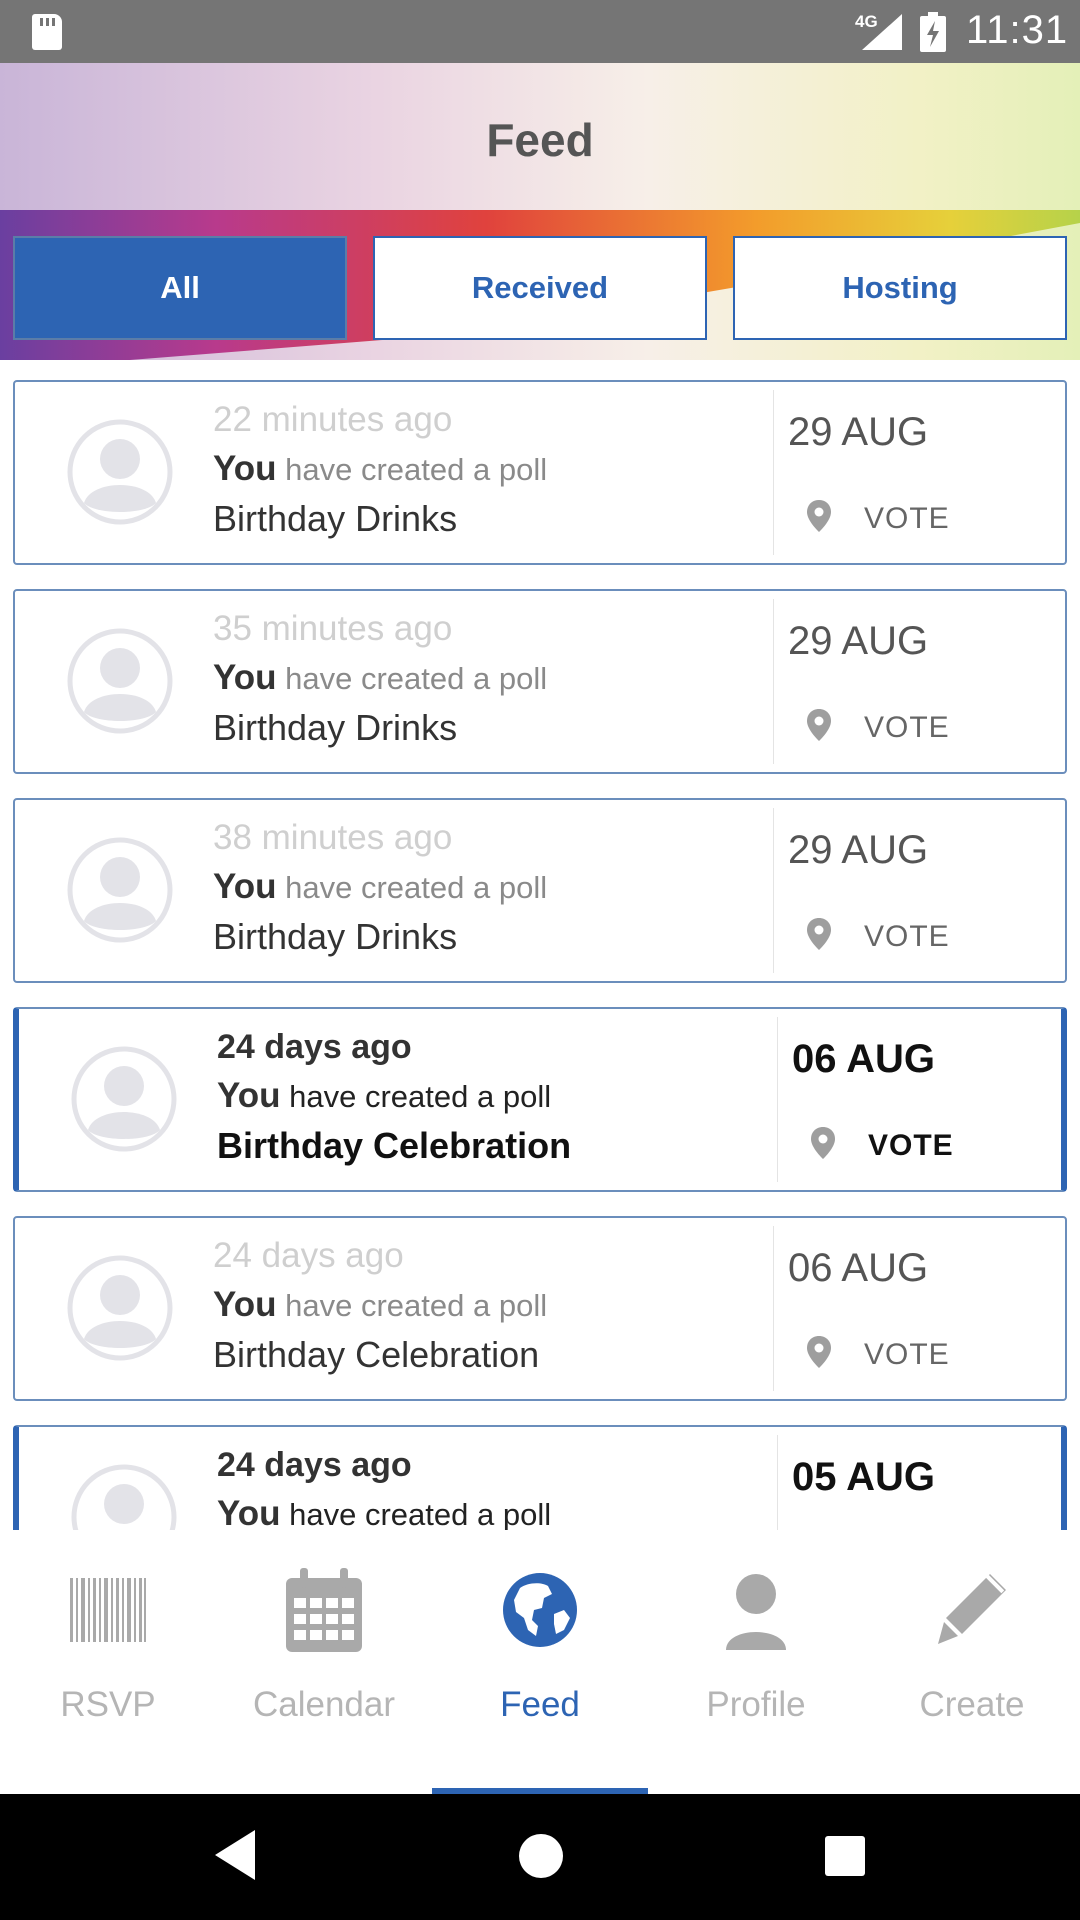 This screenshot has height=1920, width=1080. I want to click on tab-received: Received, so click(540, 288).